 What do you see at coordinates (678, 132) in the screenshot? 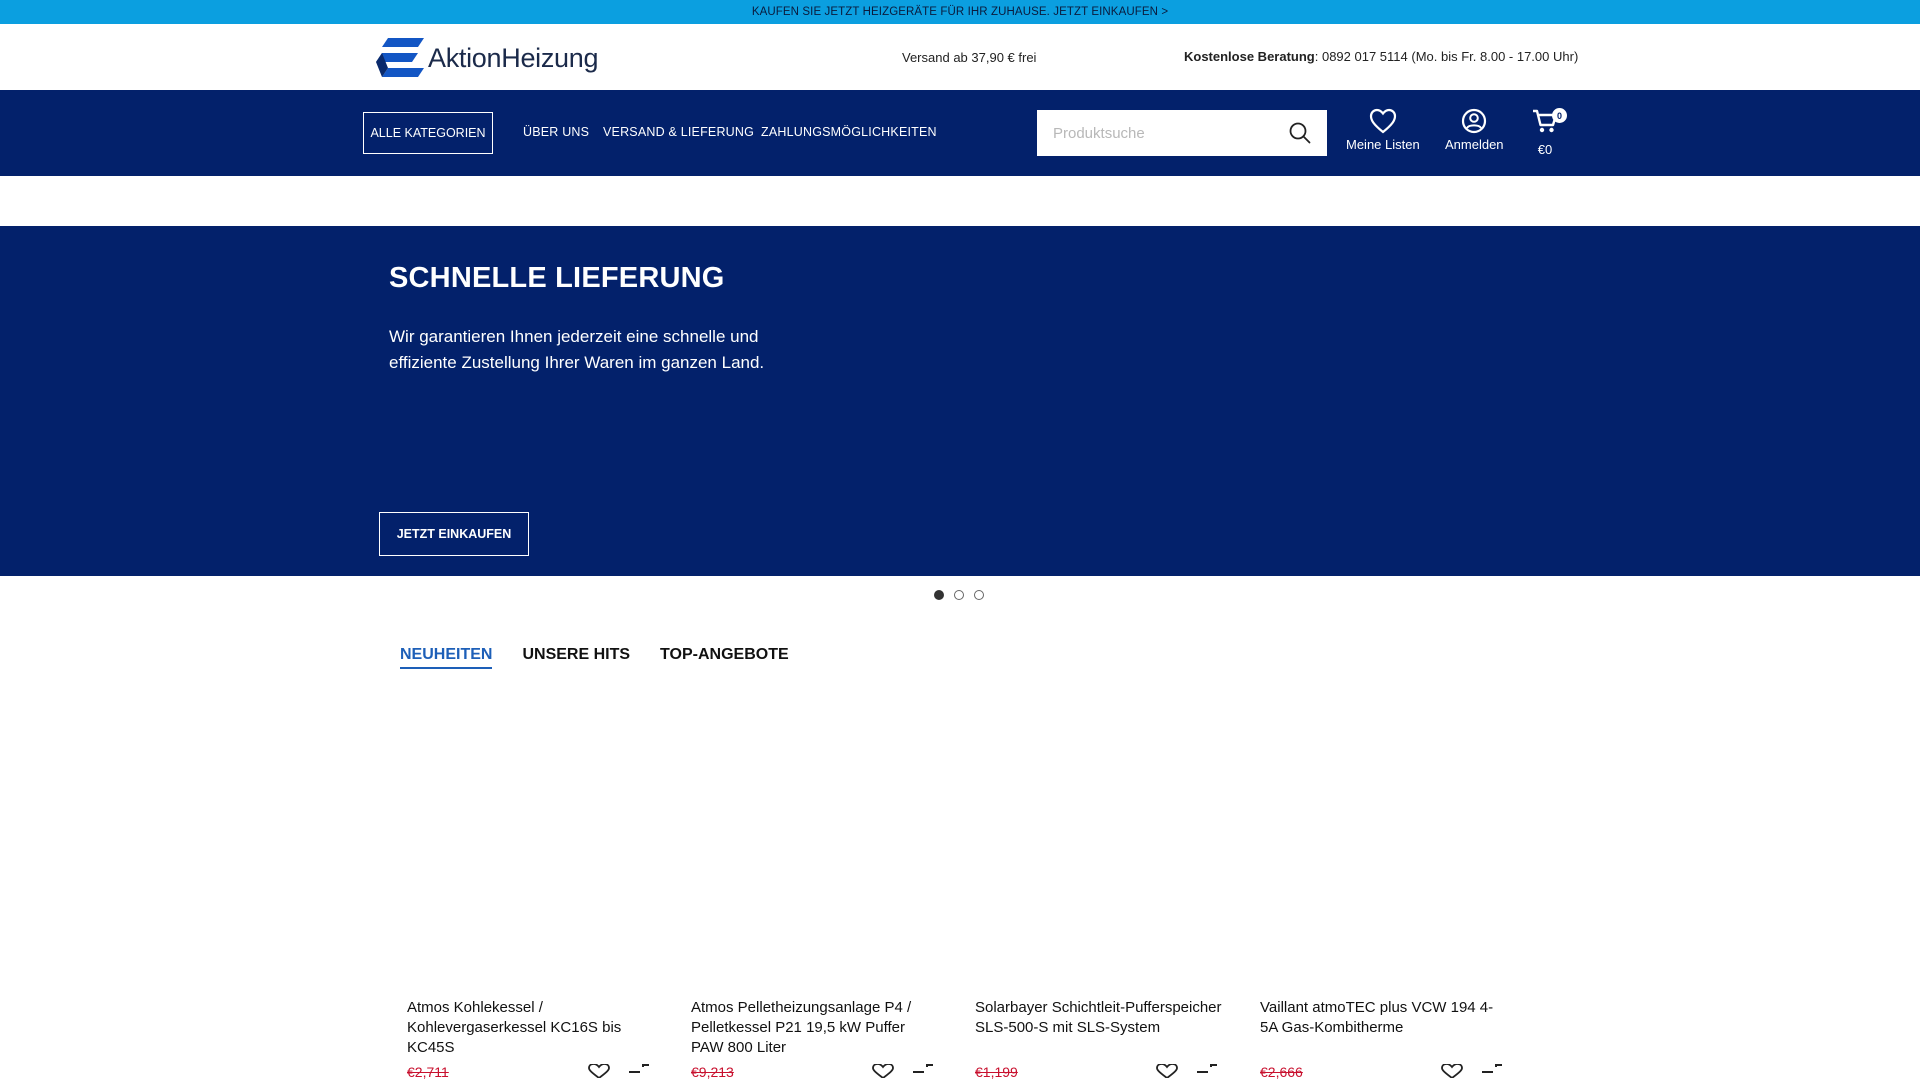
I see `nav-link-shipping: VERSAND & LIEFERUNG` at bounding box center [678, 132].